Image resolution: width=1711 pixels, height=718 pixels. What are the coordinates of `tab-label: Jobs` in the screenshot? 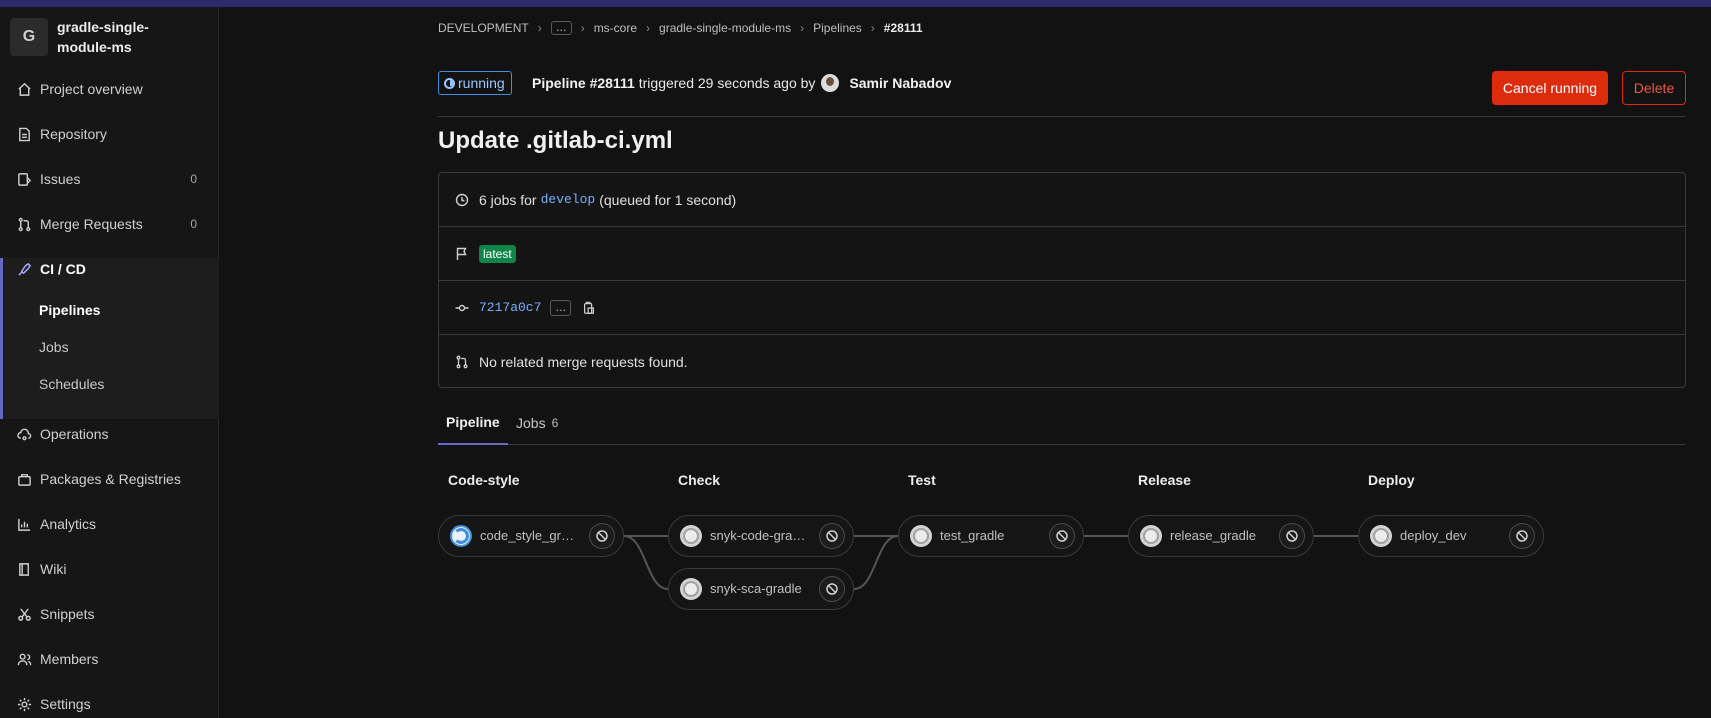 It's located at (531, 422).